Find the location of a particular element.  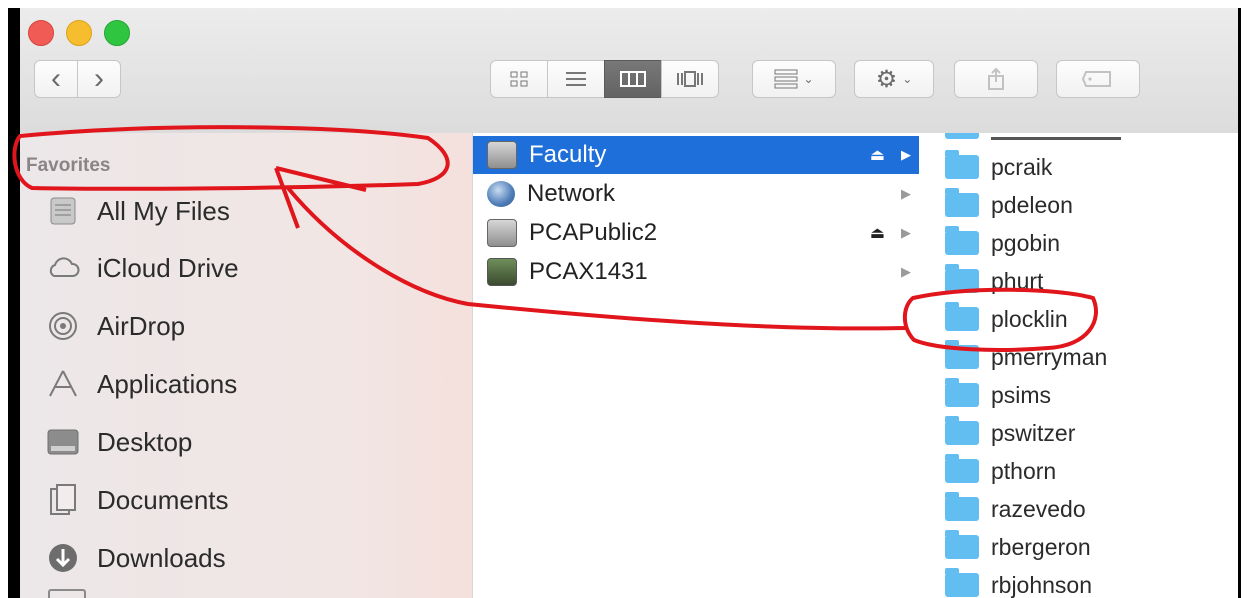

downloads-icon is located at coordinates (63, 558).